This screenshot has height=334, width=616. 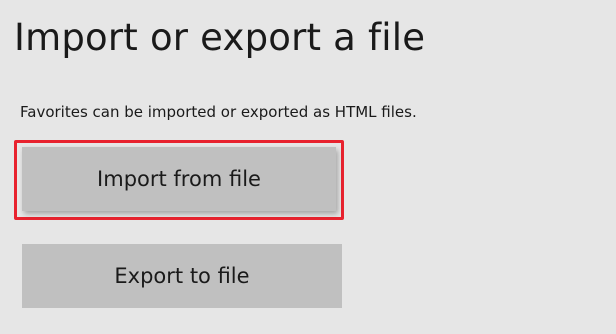 I want to click on page-title: Import or export a file, so click(x=220, y=37).